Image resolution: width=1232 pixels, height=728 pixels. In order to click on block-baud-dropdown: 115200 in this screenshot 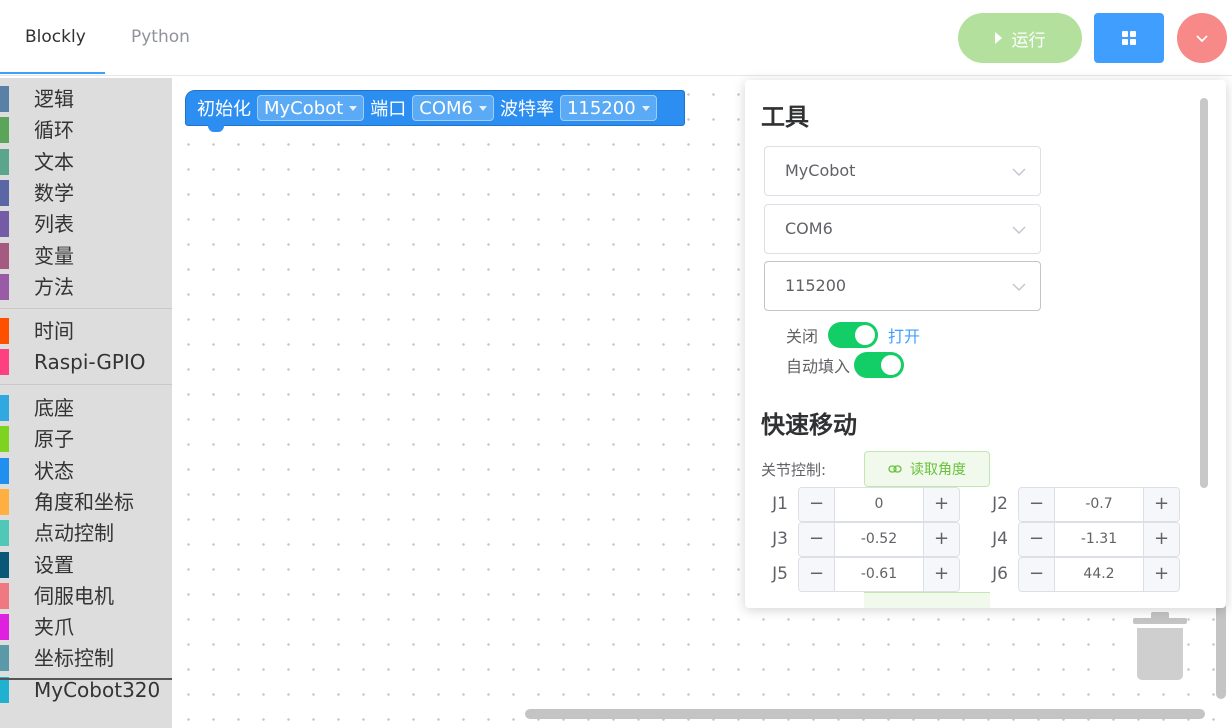, I will do `click(608, 108)`.